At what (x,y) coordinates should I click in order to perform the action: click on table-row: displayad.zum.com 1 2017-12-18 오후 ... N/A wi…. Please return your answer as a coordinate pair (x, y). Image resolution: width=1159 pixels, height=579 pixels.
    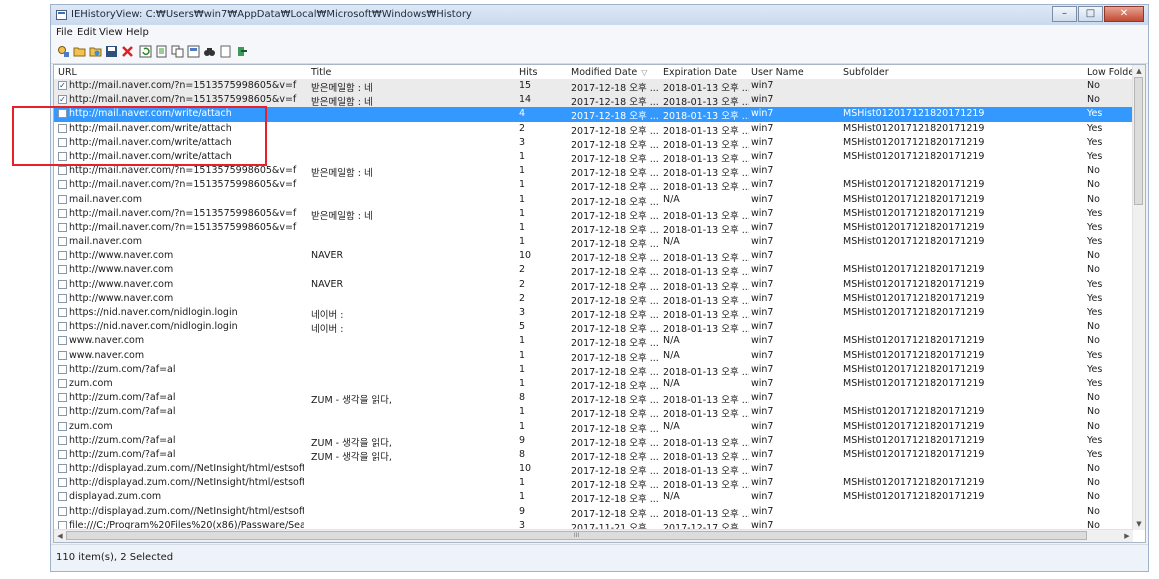
    Looking at the image, I should click on (593, 497).